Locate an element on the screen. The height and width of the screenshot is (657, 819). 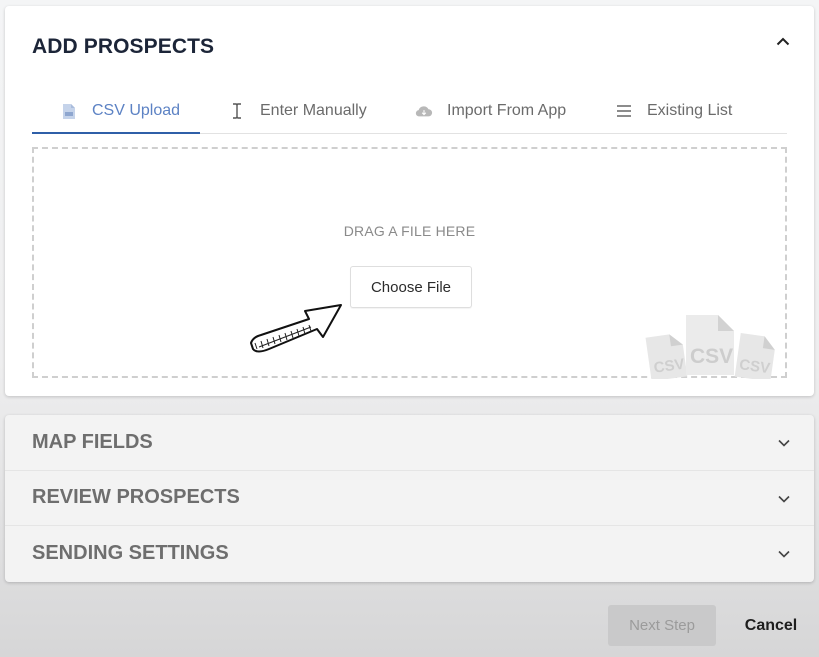
drag-prompt: DRAG A FILE HERE is located at coordinates (409, 231).